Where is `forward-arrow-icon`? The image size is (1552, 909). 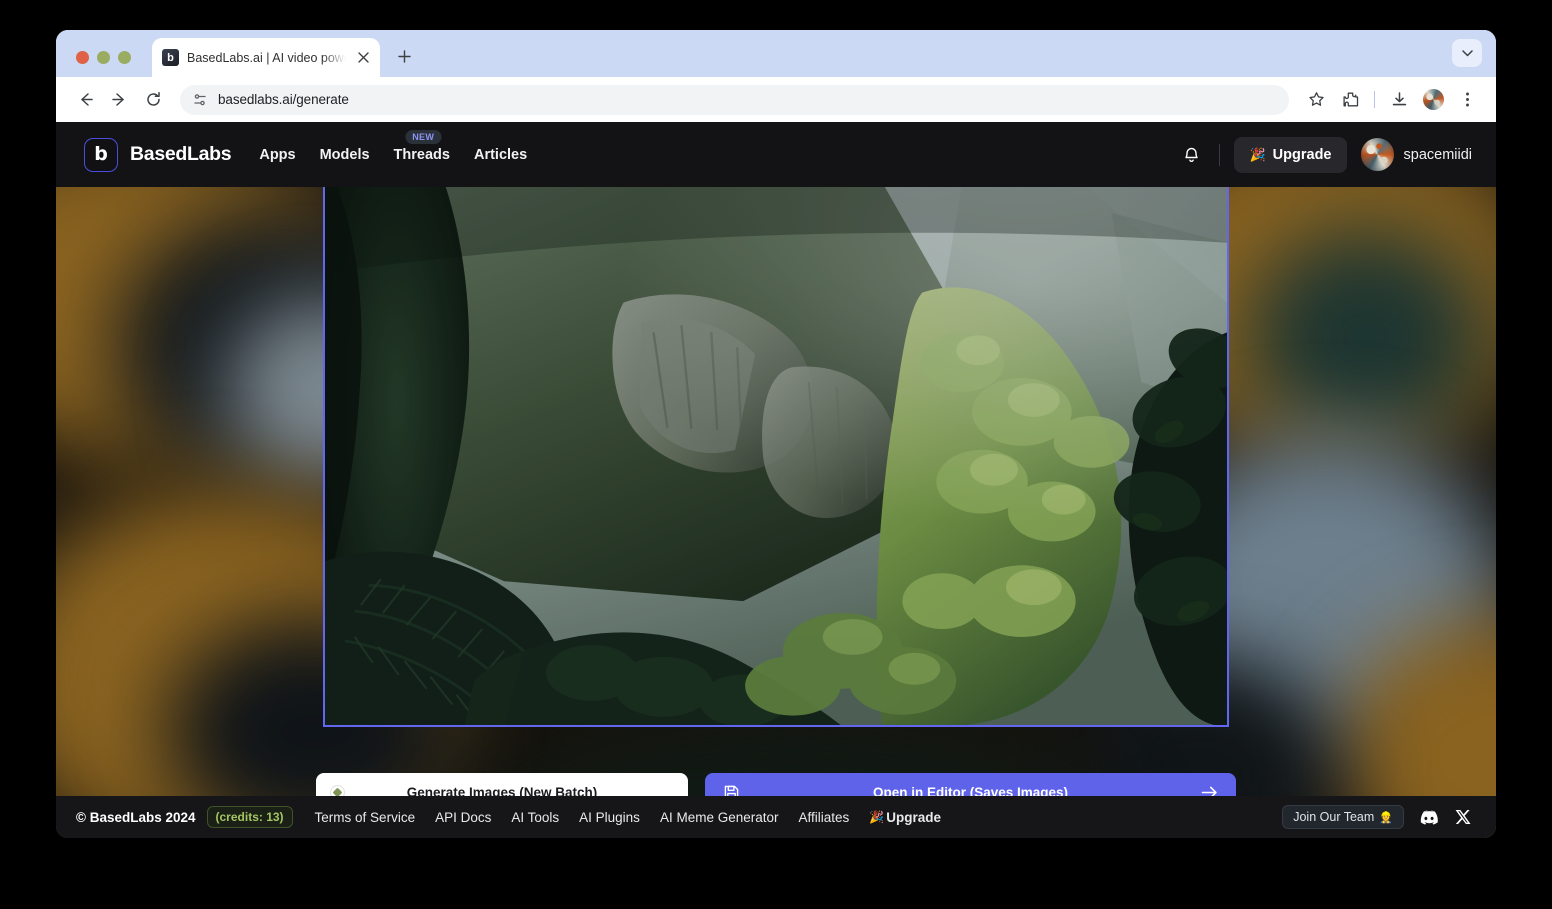
forward-arrow-icon is located at coordinates (119, 100).